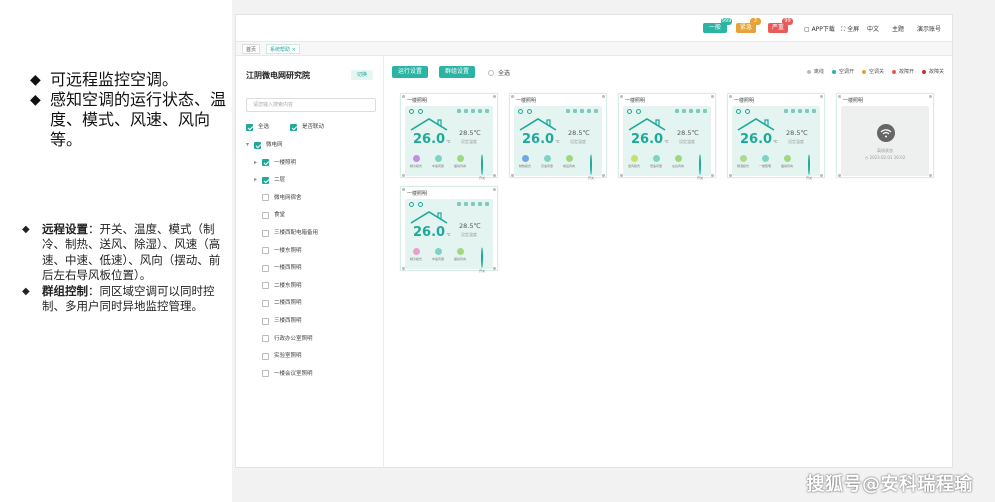 The height and width of the screenshot is (502, 995). What do you see at coordinates (278, 286) in the screenshot?
I see `tree-node: 二楼东照明` at bounding box center [278, 286].